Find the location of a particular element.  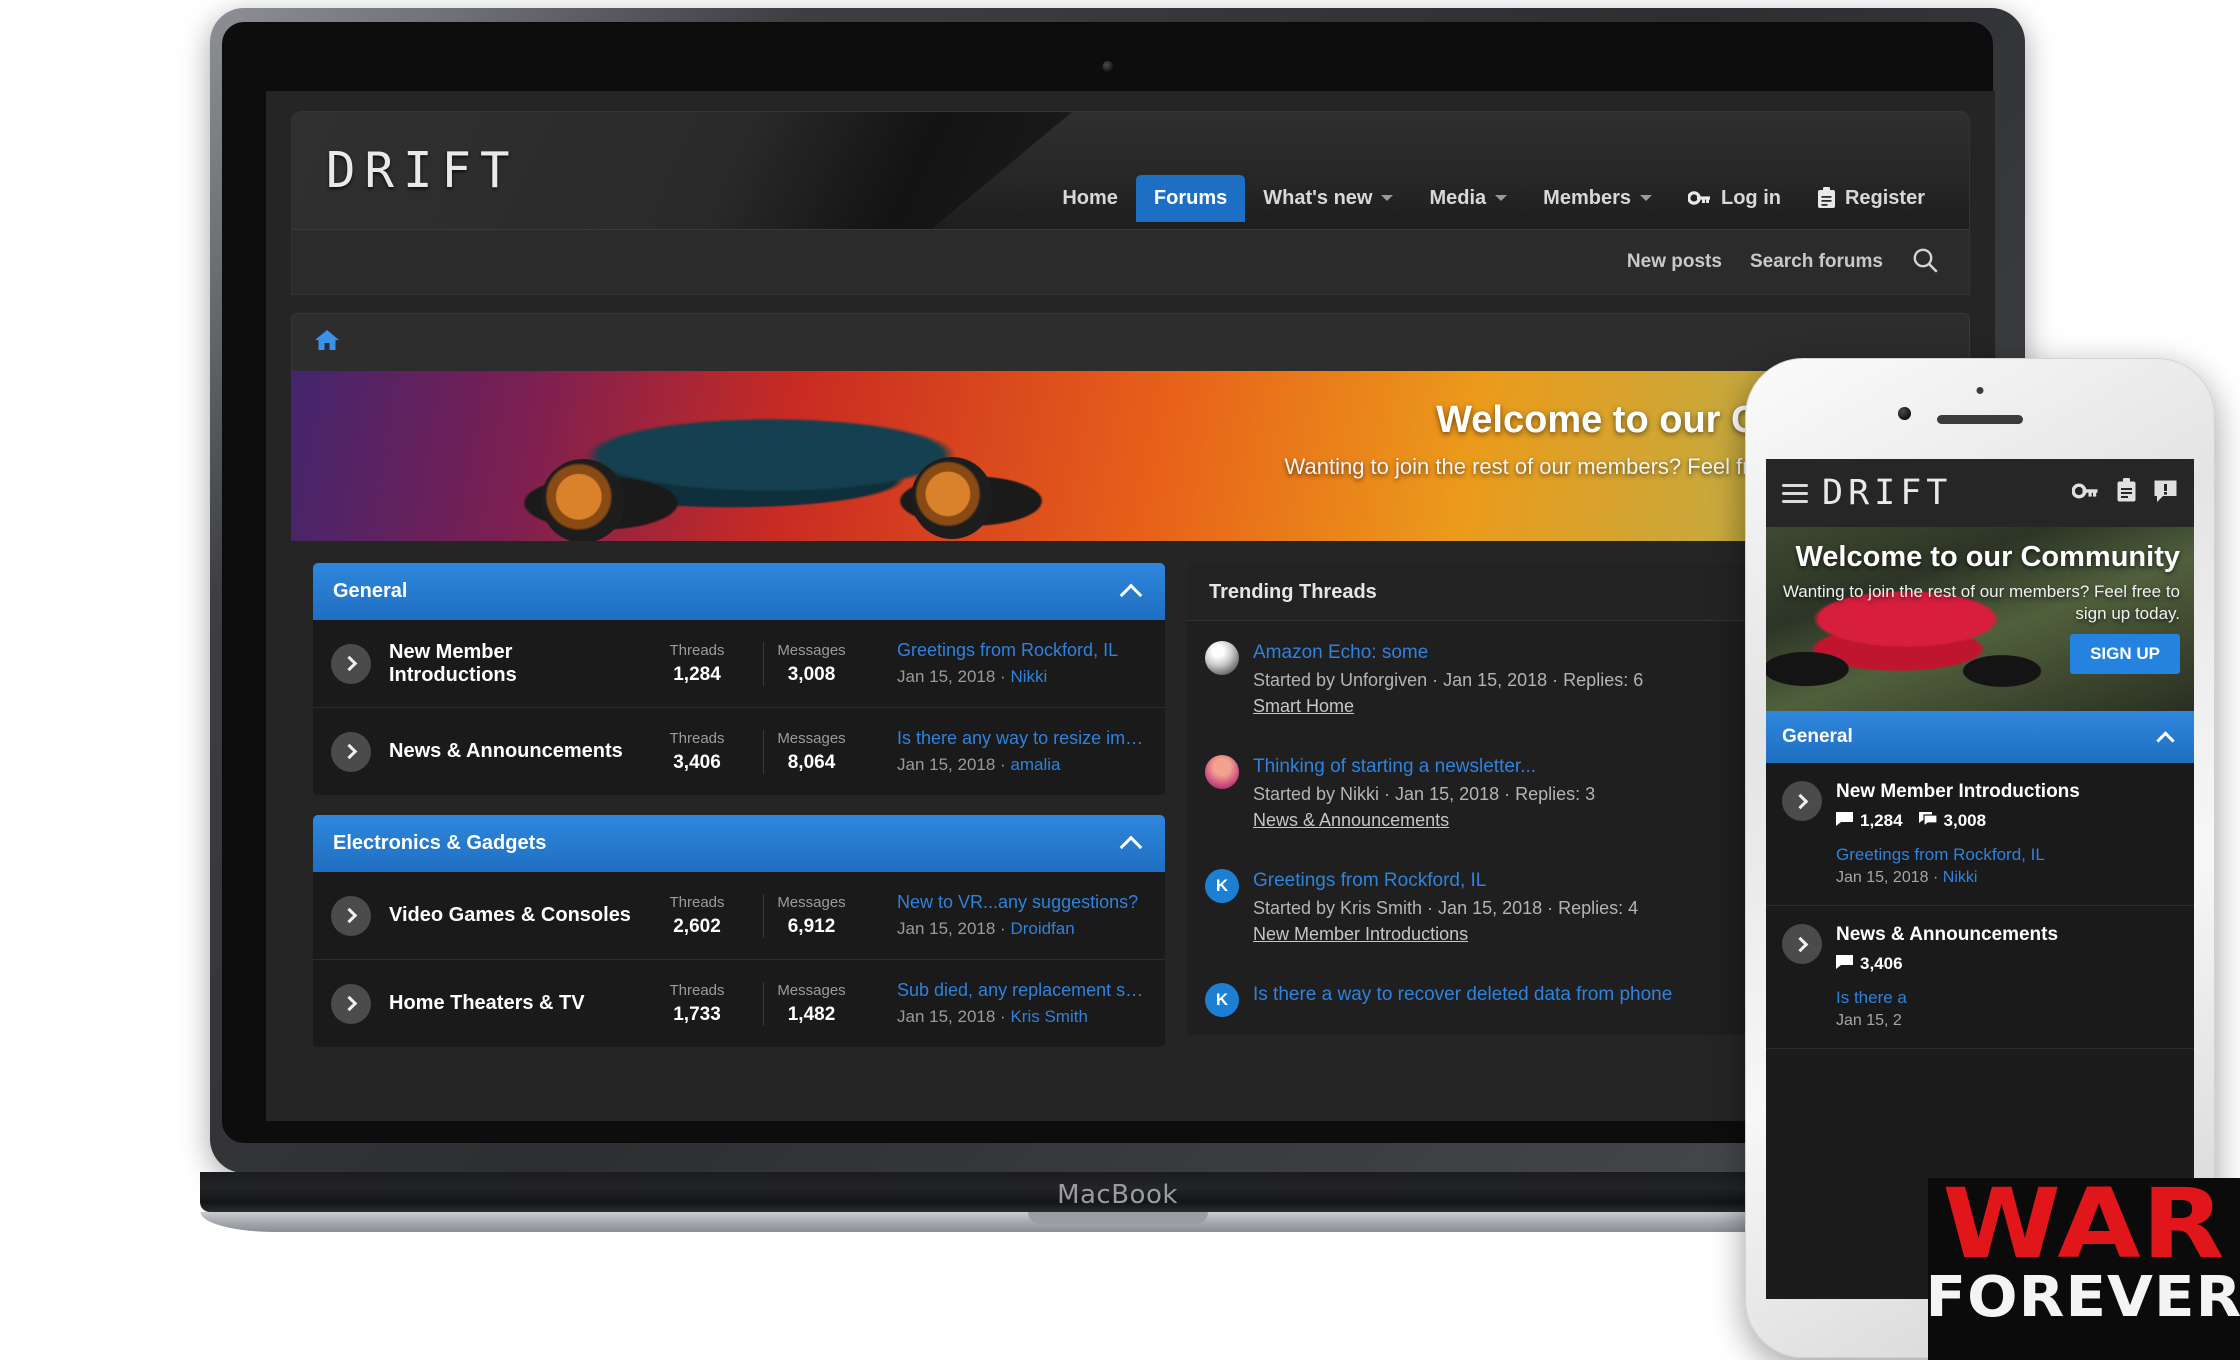

site-logo: DRIFT is located at coordinates (422, 170).